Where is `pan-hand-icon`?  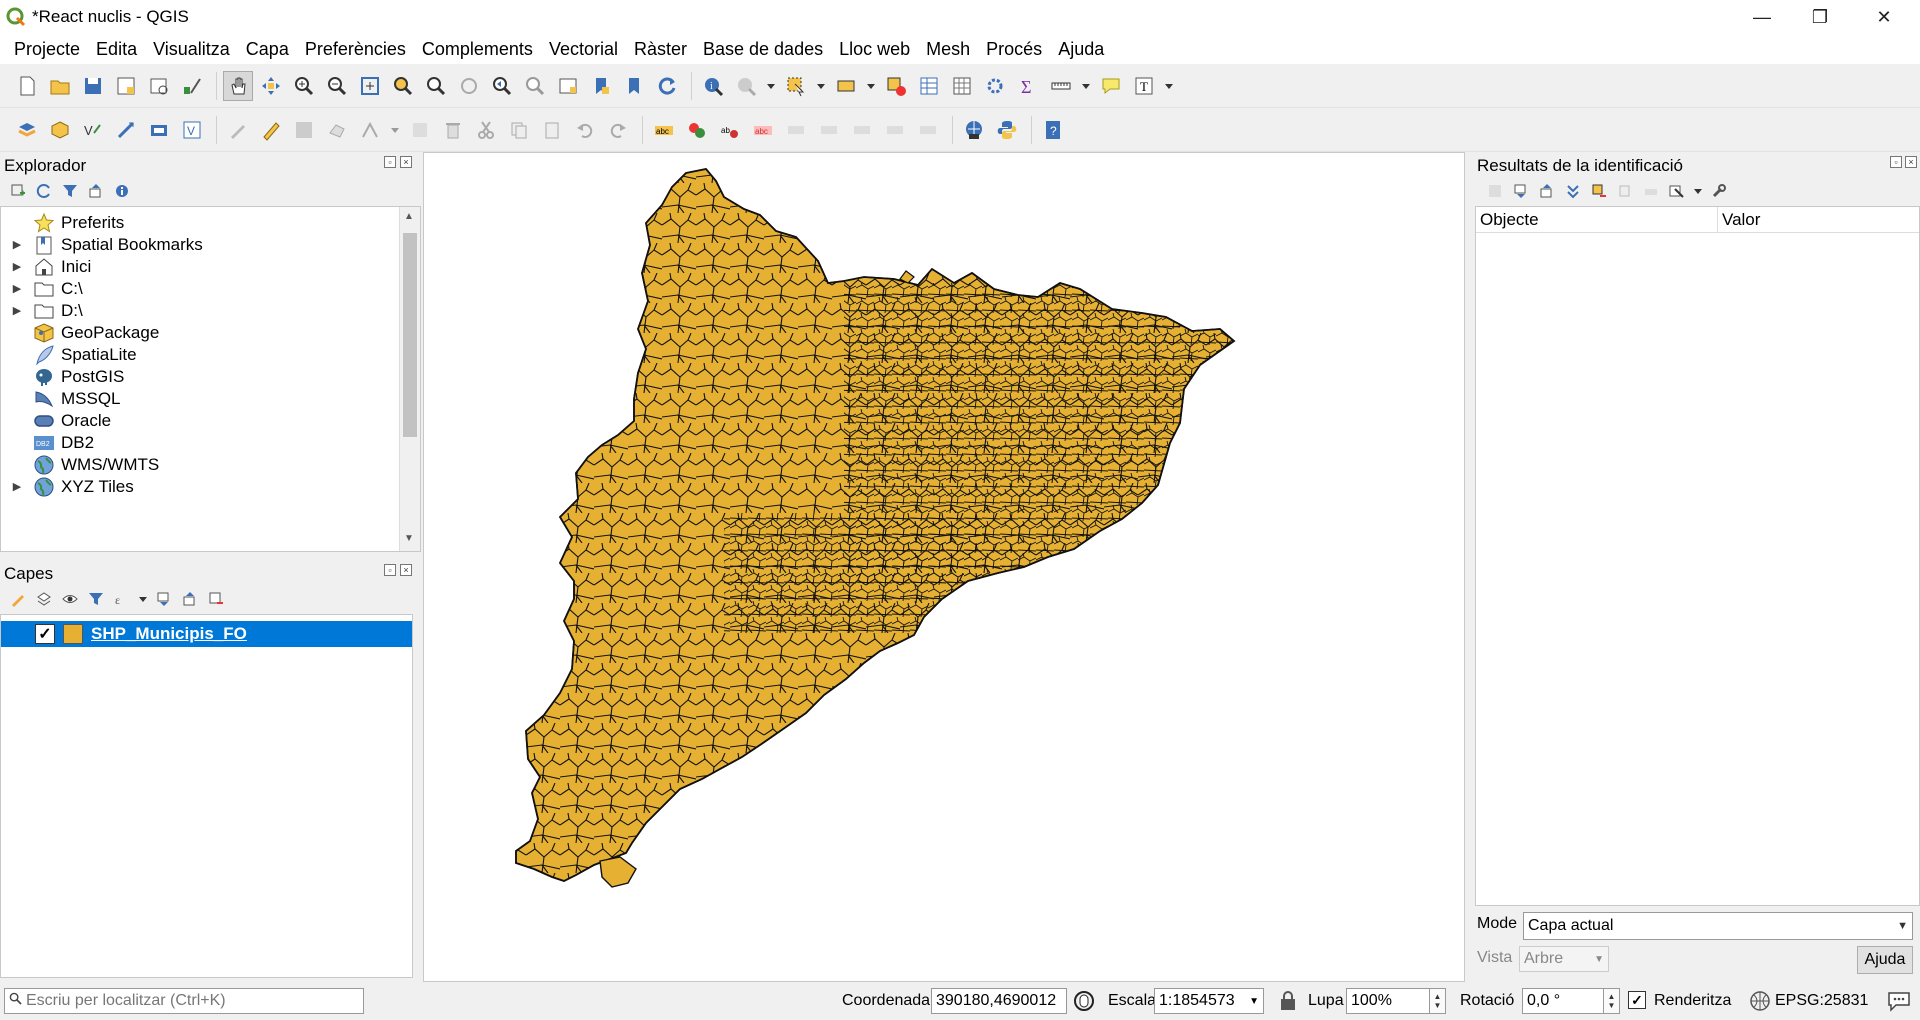 pan-hand-icon is located at coordinates (238, 85).